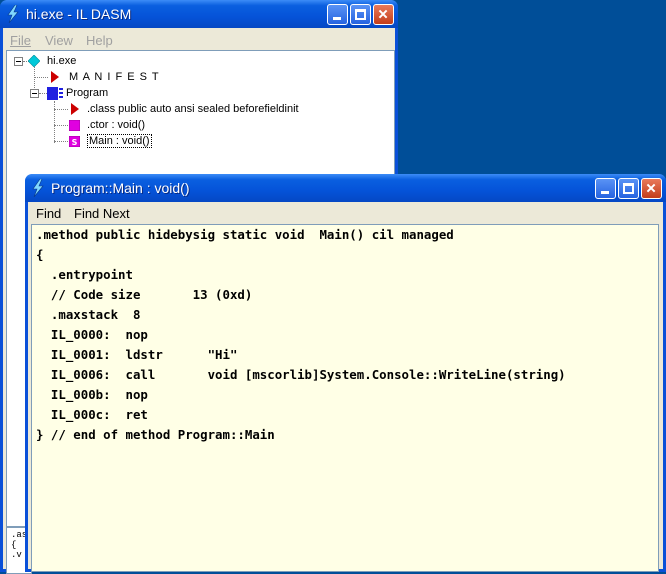  I want to click on code-line: IL_0000: nop, so click(92, 334).